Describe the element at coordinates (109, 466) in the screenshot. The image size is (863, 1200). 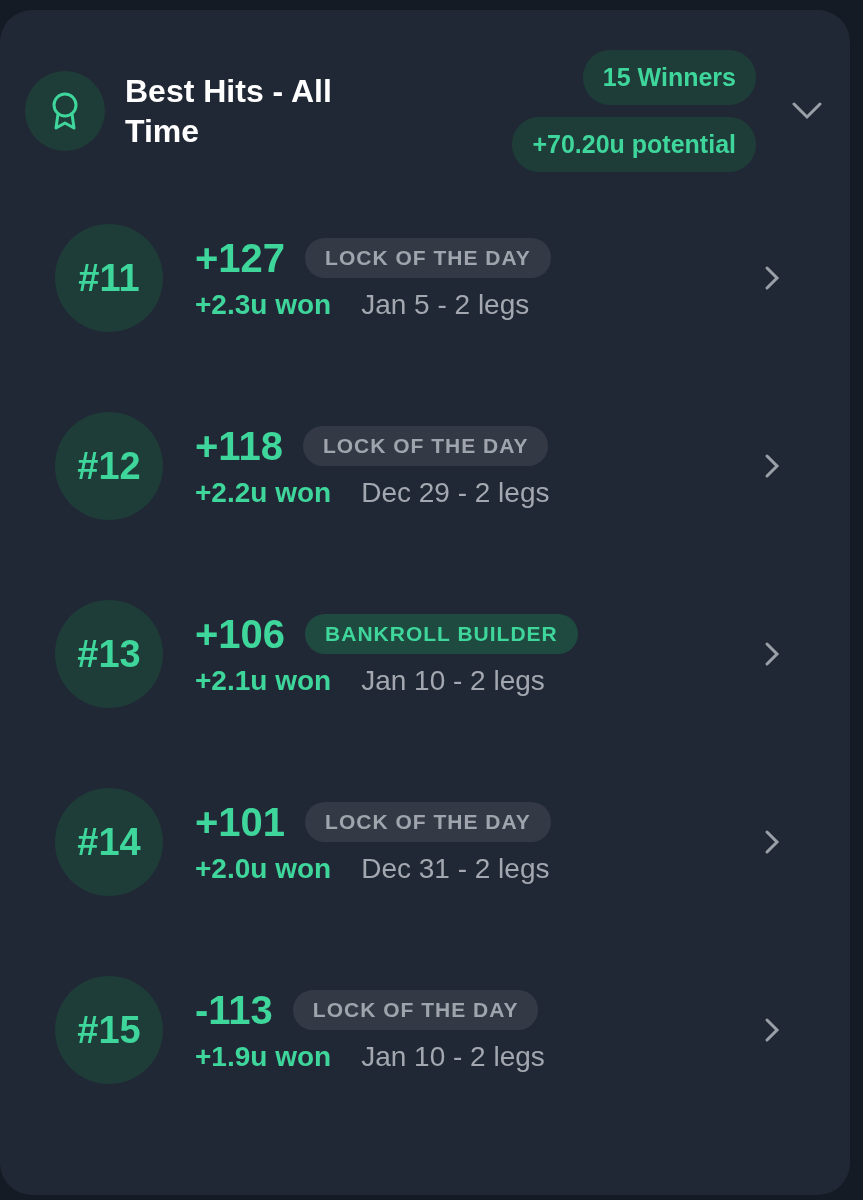
I see `rank-badge: #12` at that location.